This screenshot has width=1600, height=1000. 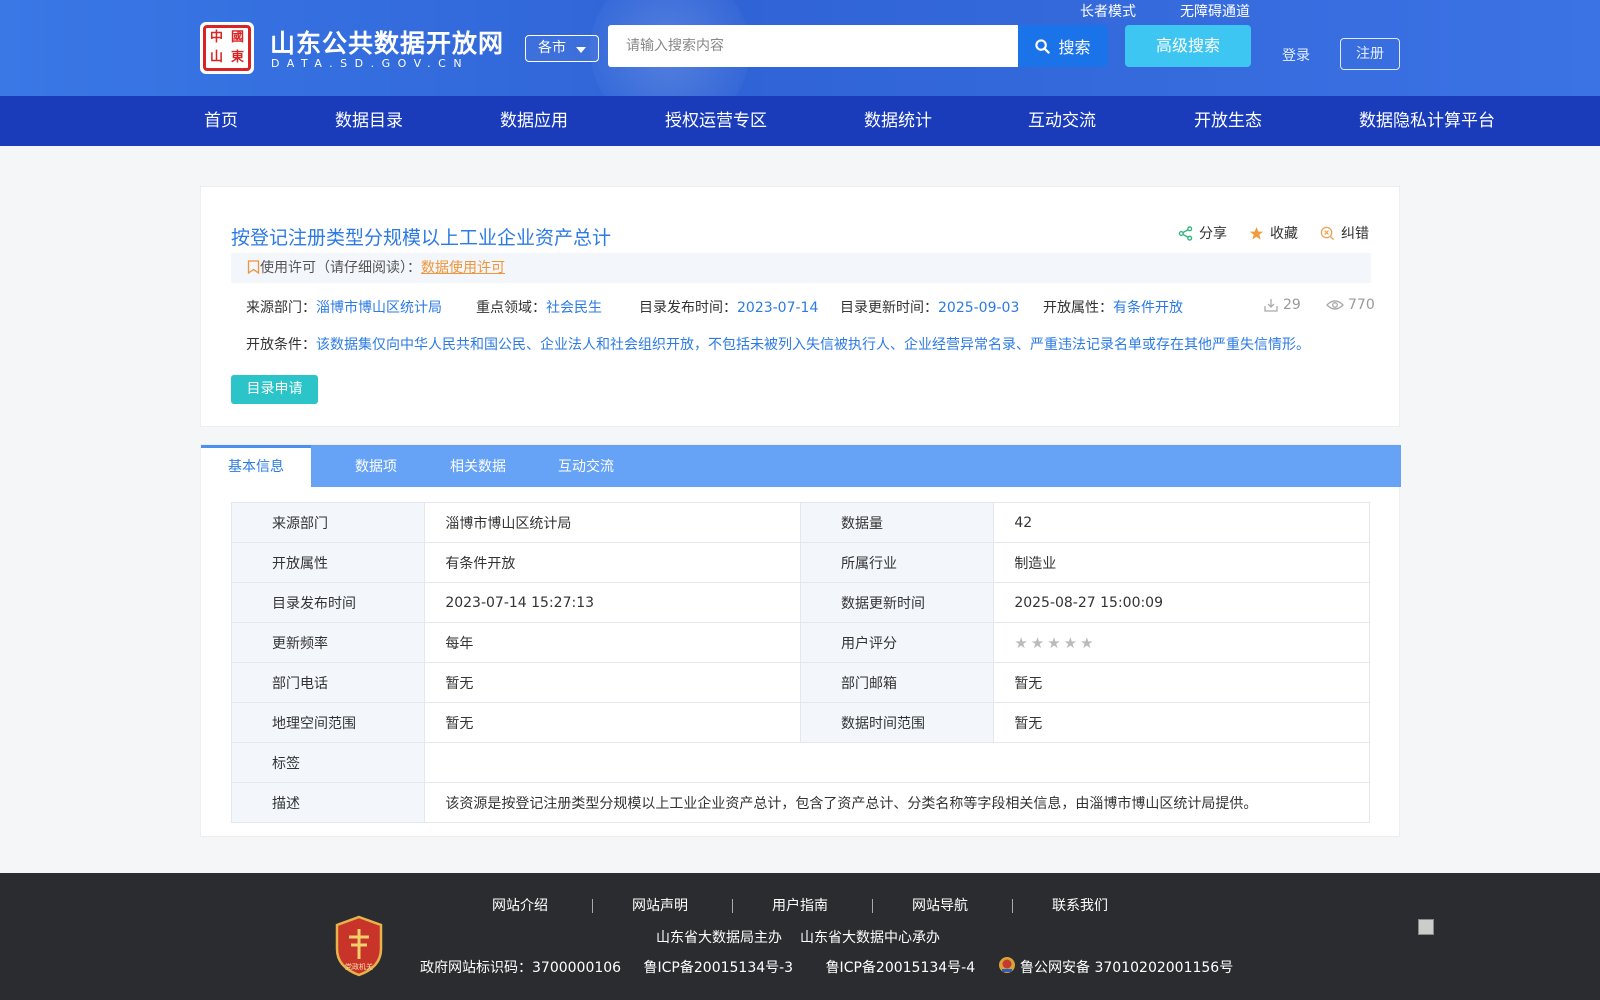 I want to click on login-link: 登录, so click(x=1296, y=55).